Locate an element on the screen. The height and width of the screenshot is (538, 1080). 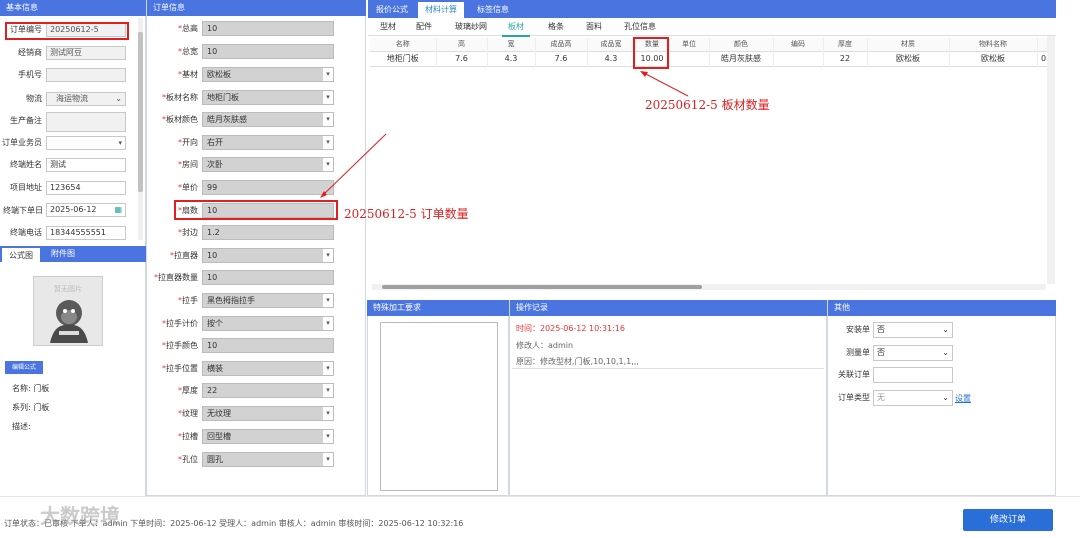
tab-material-calc: 材料计算 is located at coordinates (441, 10).